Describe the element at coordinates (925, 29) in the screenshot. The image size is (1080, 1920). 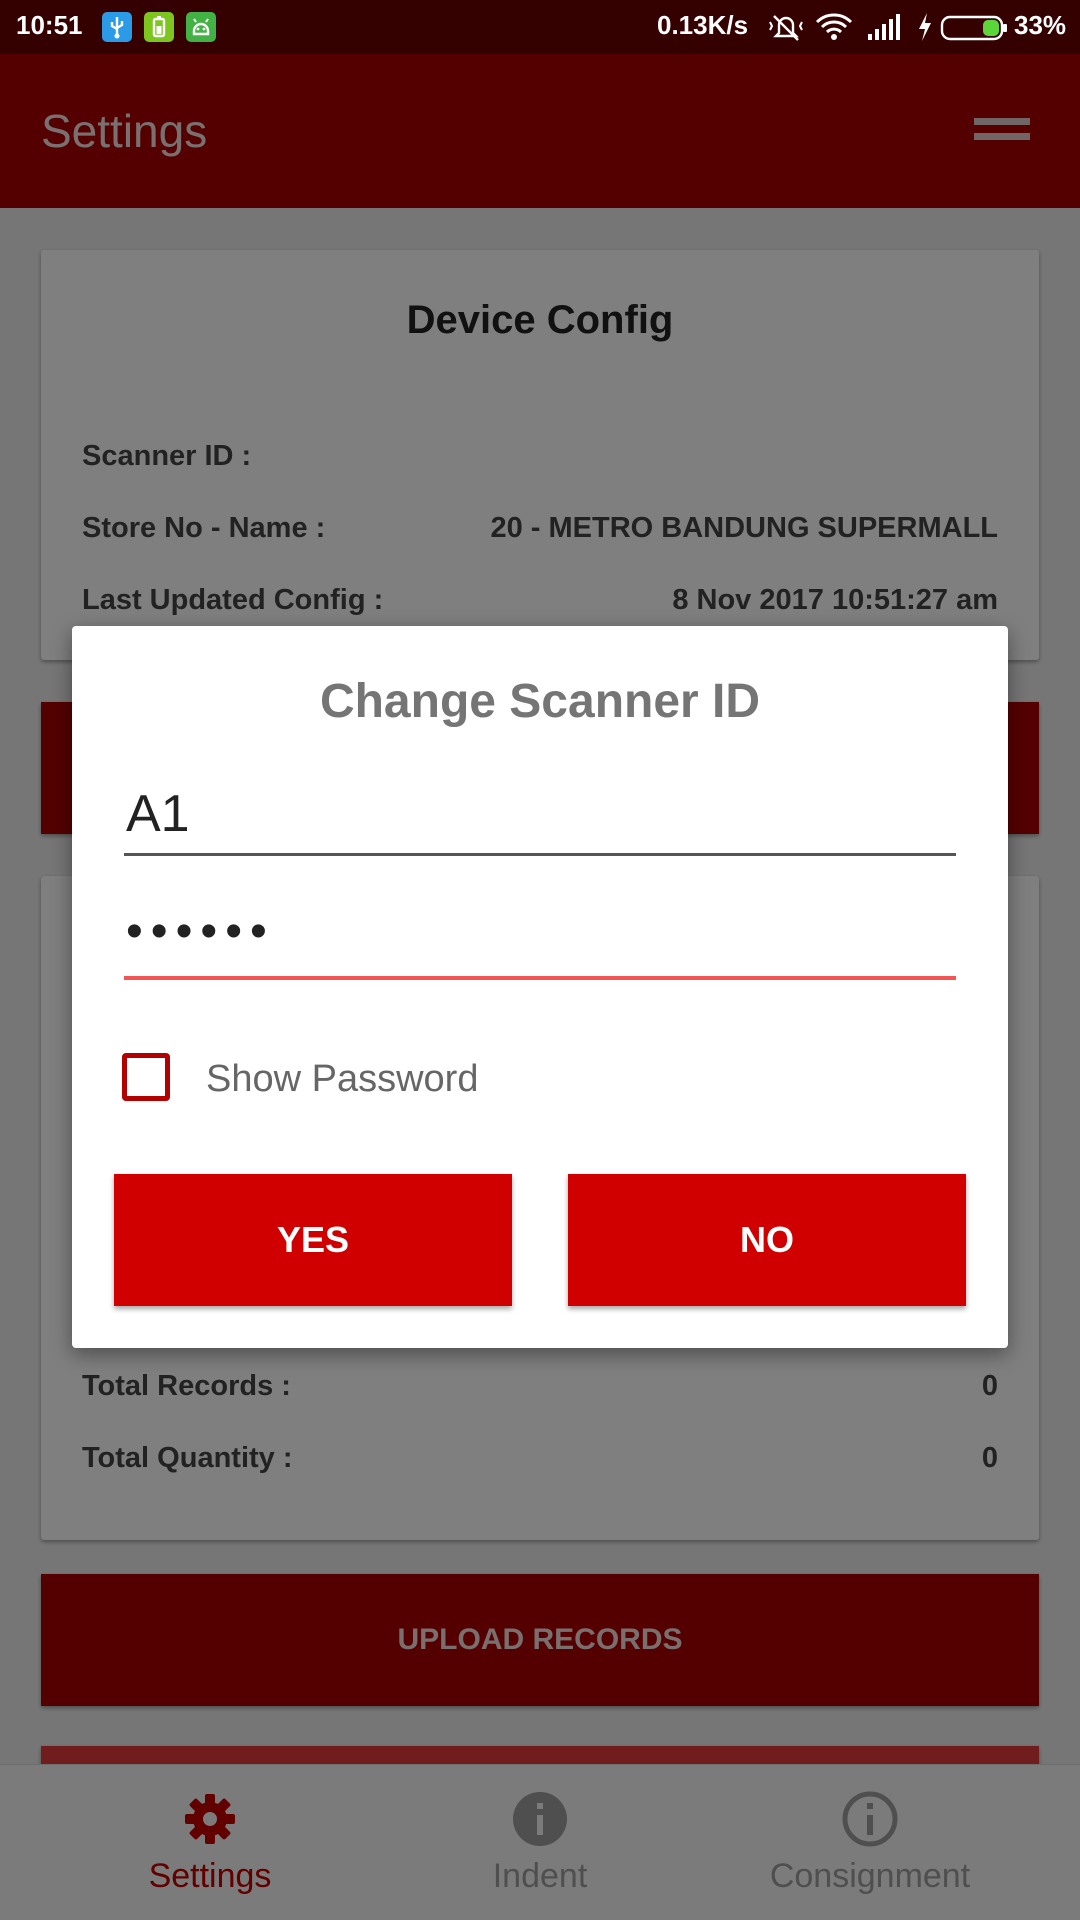
I see `charging-icon` at that location.